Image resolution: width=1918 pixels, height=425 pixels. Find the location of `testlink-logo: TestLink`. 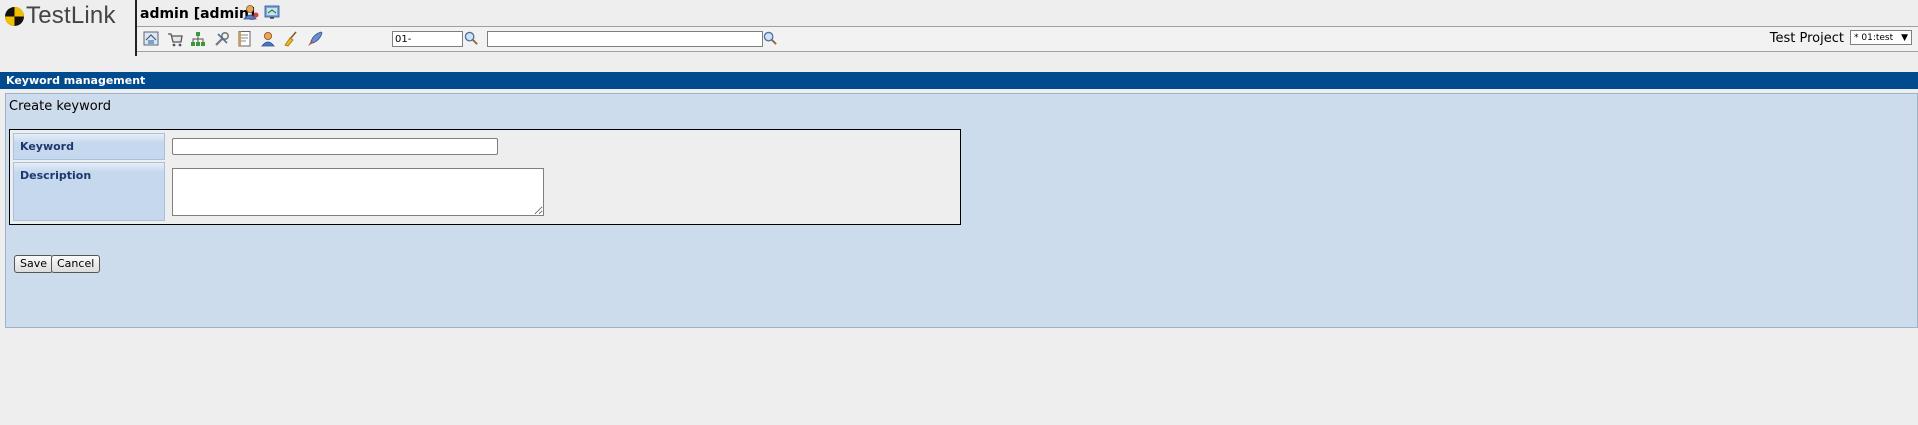

testlink-logo: TestLink is located at coordinates (68, 28).